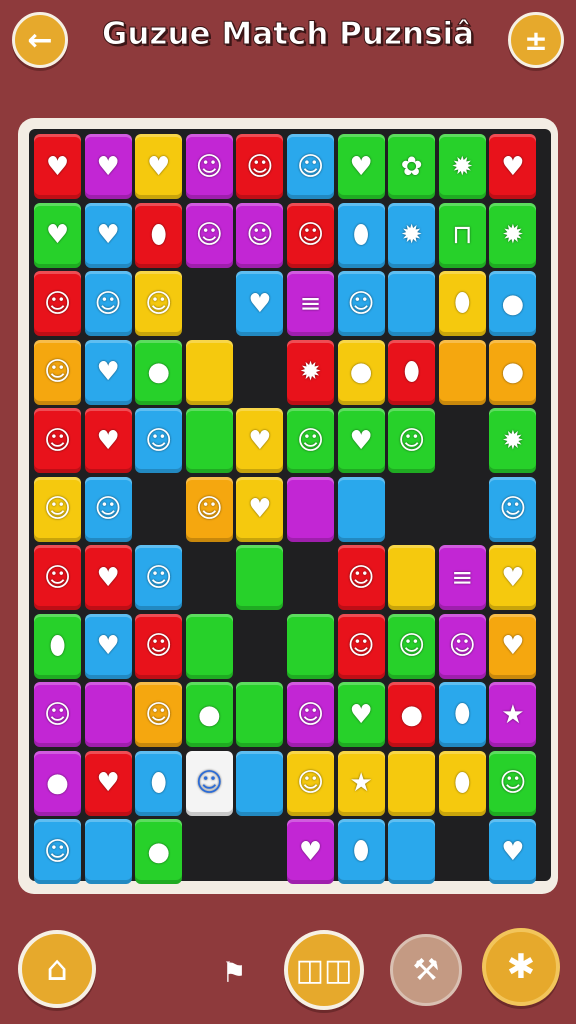  What do you see at coordinates (462, 235) in the screenshot?
I see `tile: ⊓` at bounding box center [462, 235].